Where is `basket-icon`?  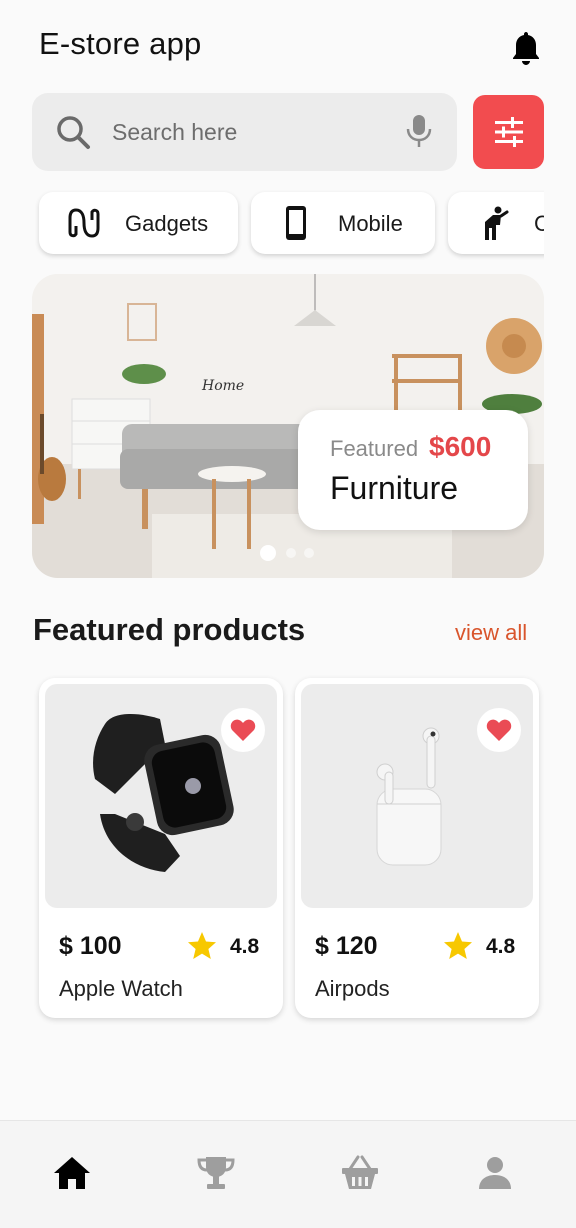
basket-icon is located at coordinates (360, 1173).